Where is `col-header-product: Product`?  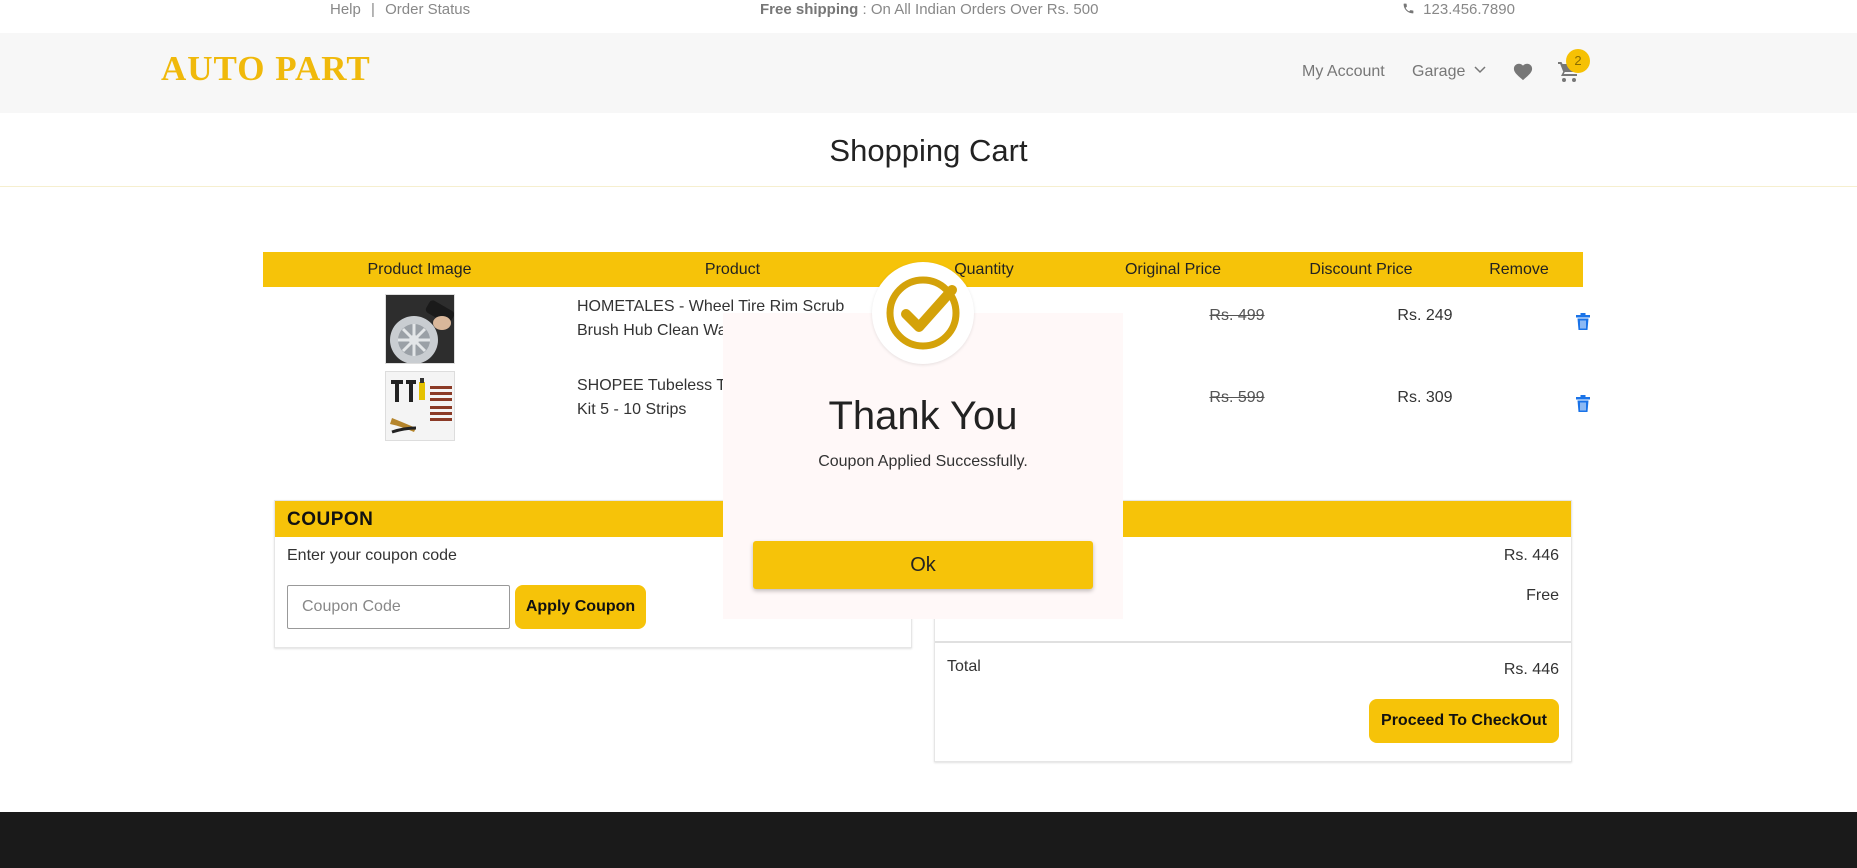
col-header-product: Product is located at coordinates (732, 269).